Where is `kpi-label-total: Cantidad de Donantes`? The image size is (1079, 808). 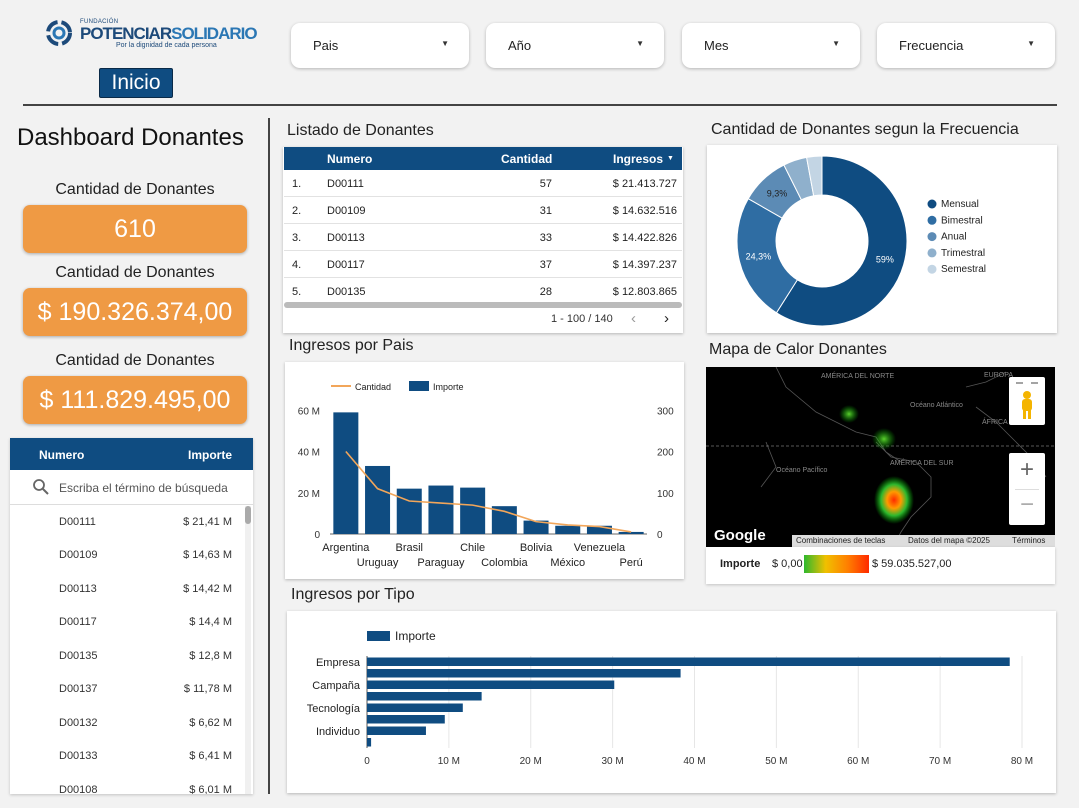 kpi-label-total: Cantidad de Donantes is located at coordinates (135, 272).